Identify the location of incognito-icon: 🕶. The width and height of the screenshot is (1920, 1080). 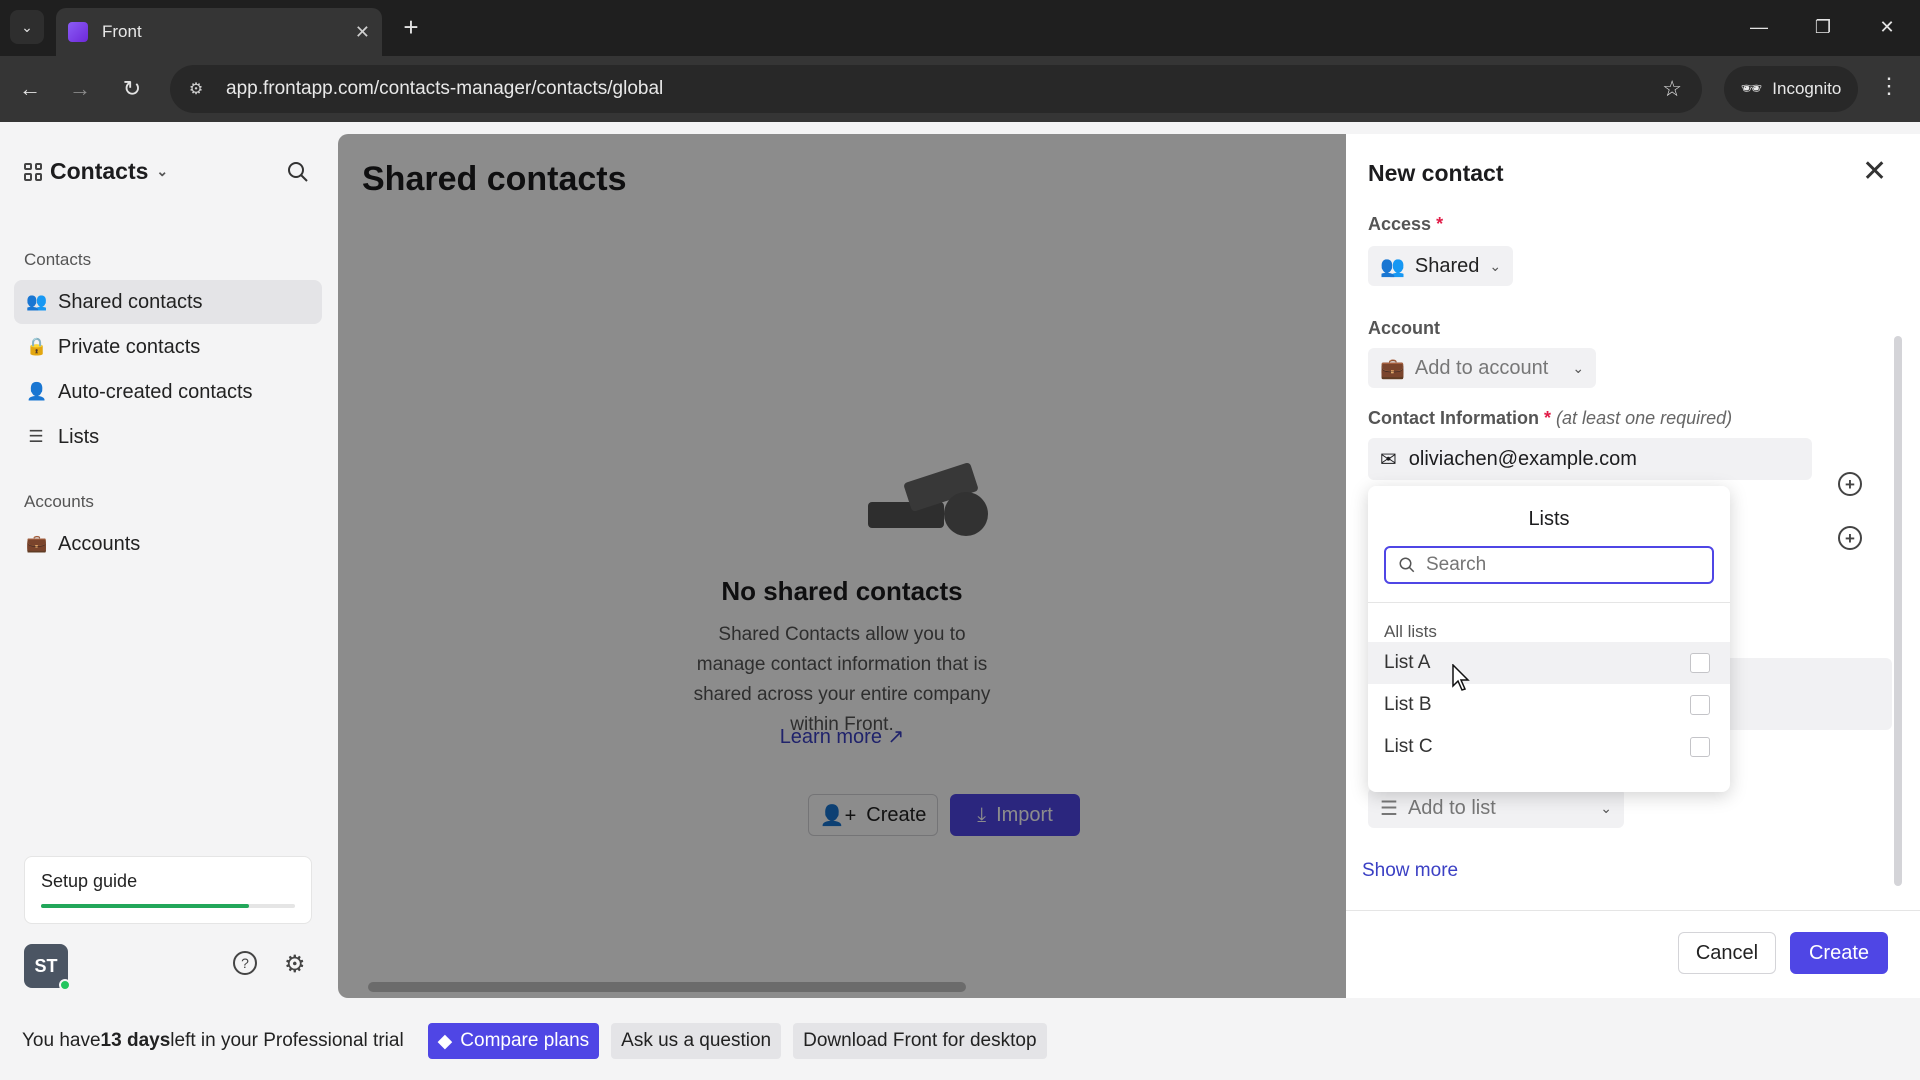
(1751, 88).